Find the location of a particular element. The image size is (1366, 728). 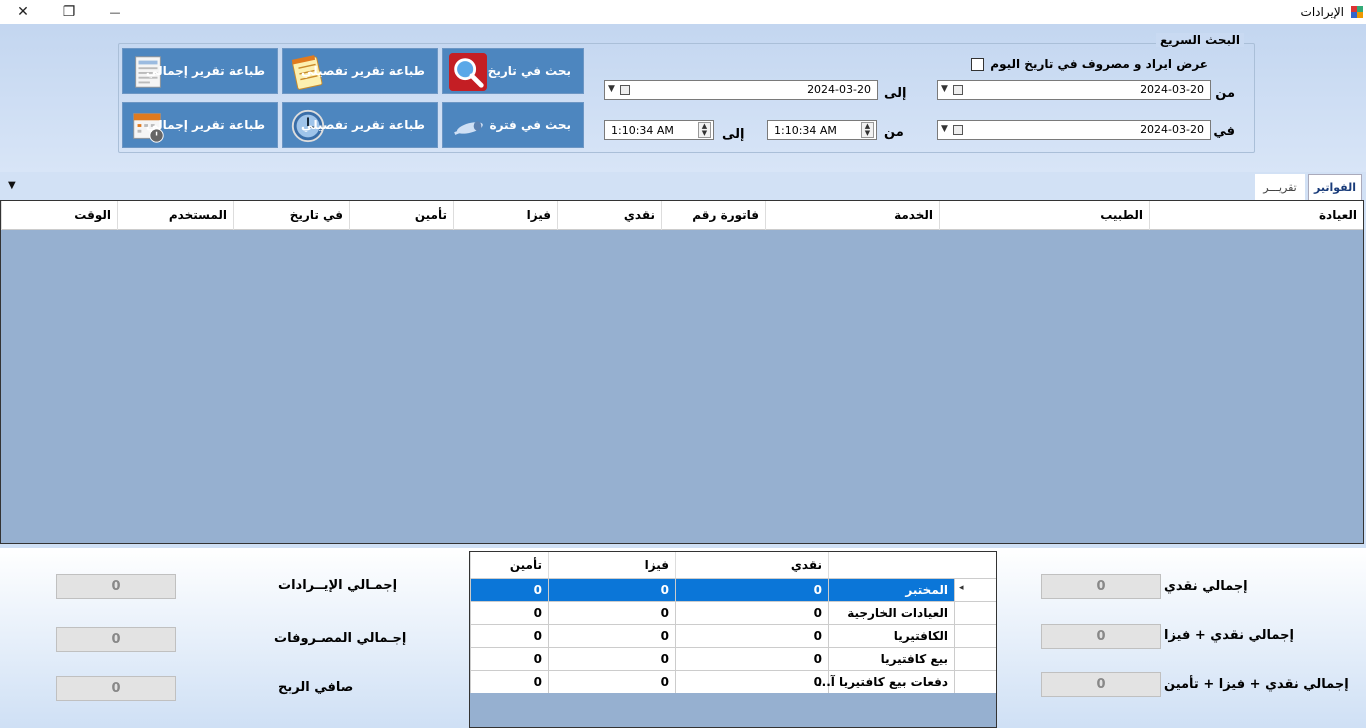

total-revenue-field: 0 is located at coordinates (116, 586).